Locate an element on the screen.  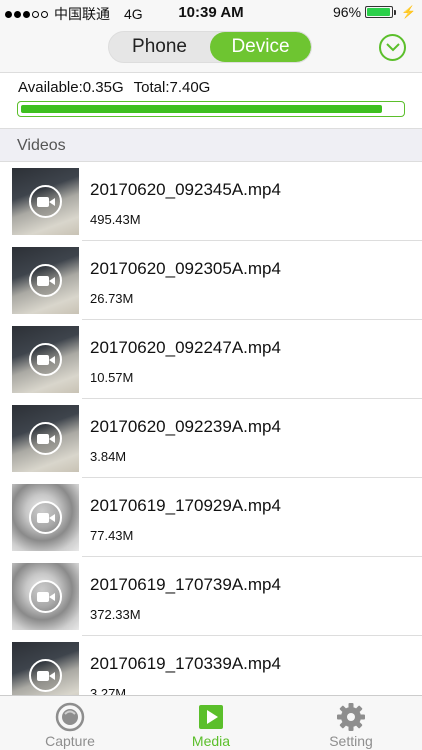
list-item: 20170620_092239A.mp4 3.84M is located at coordinates (211, 438).